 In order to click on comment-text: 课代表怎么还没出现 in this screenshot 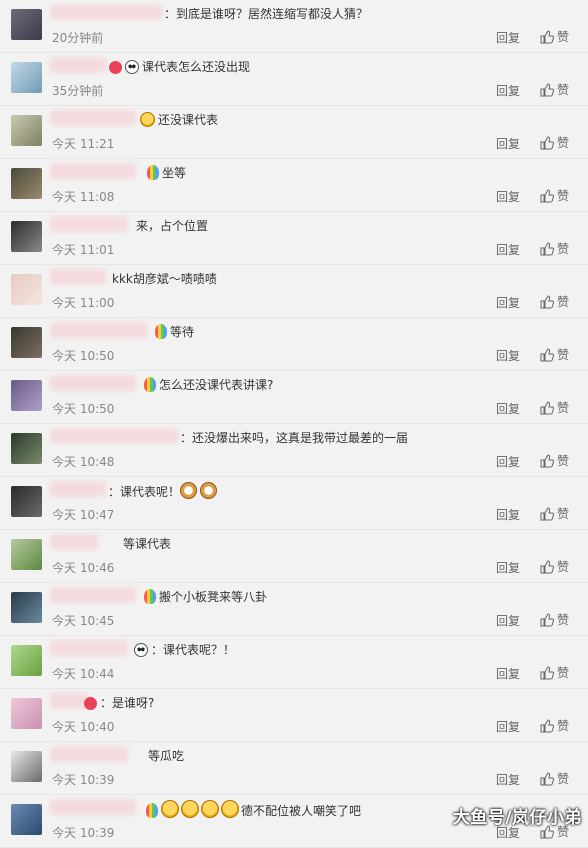, I will do `click(196, 67)`.